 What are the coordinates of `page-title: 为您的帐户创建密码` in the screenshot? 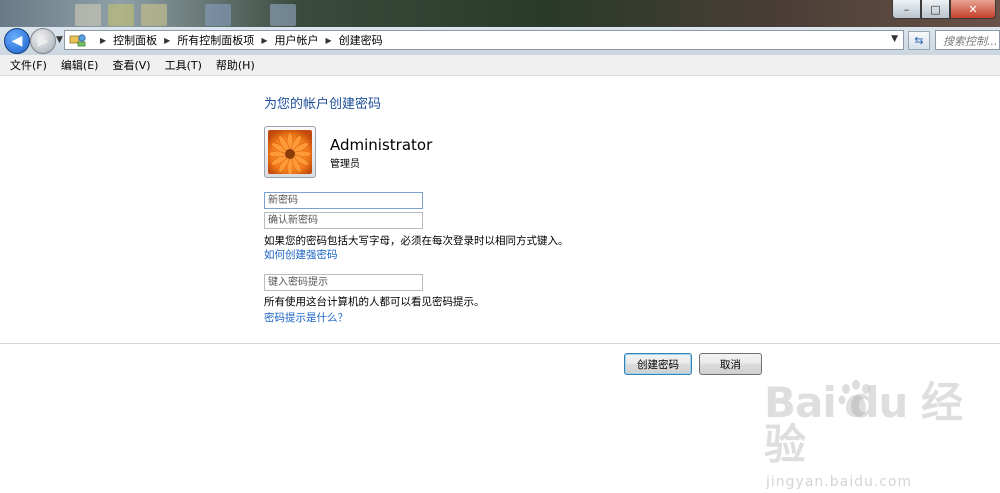 It's located at (323, 104).